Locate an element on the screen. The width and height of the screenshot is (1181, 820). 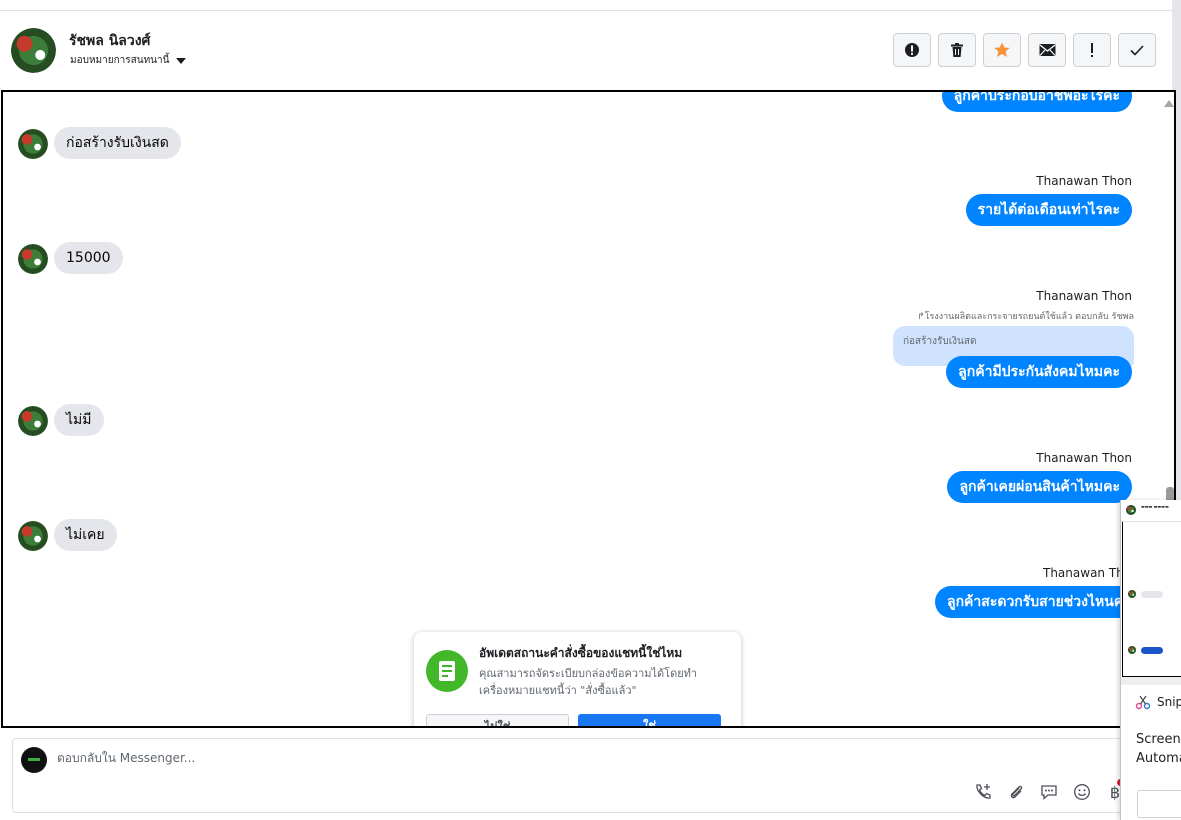
exclamation-icon is located at coordinates (1092, 50).